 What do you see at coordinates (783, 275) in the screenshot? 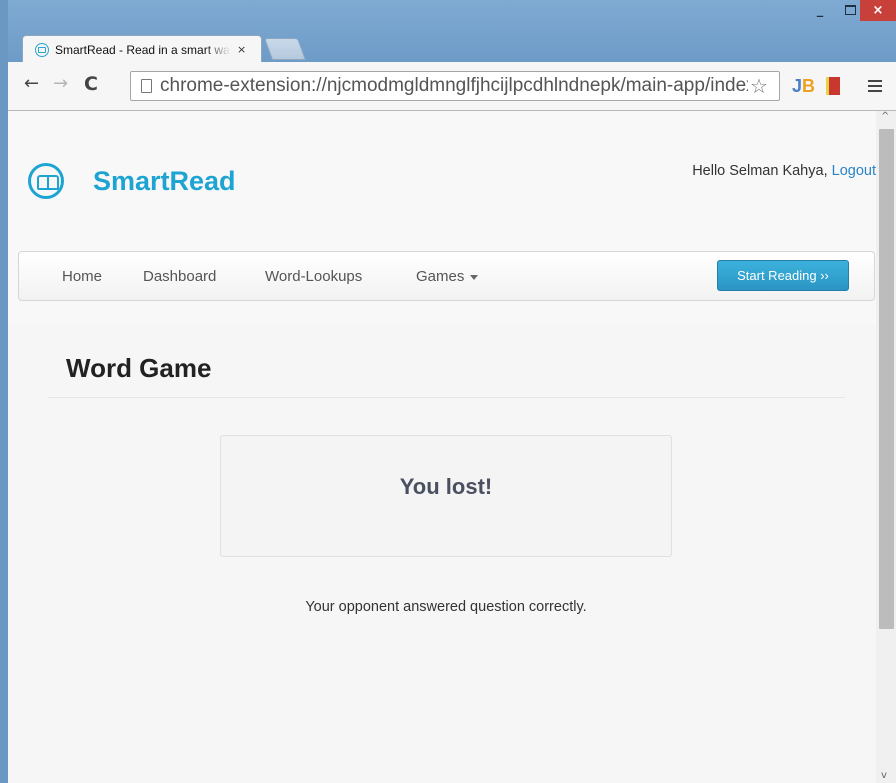
I see `start-reading-button: Start Reading ››` at bounding box center [783, 275].